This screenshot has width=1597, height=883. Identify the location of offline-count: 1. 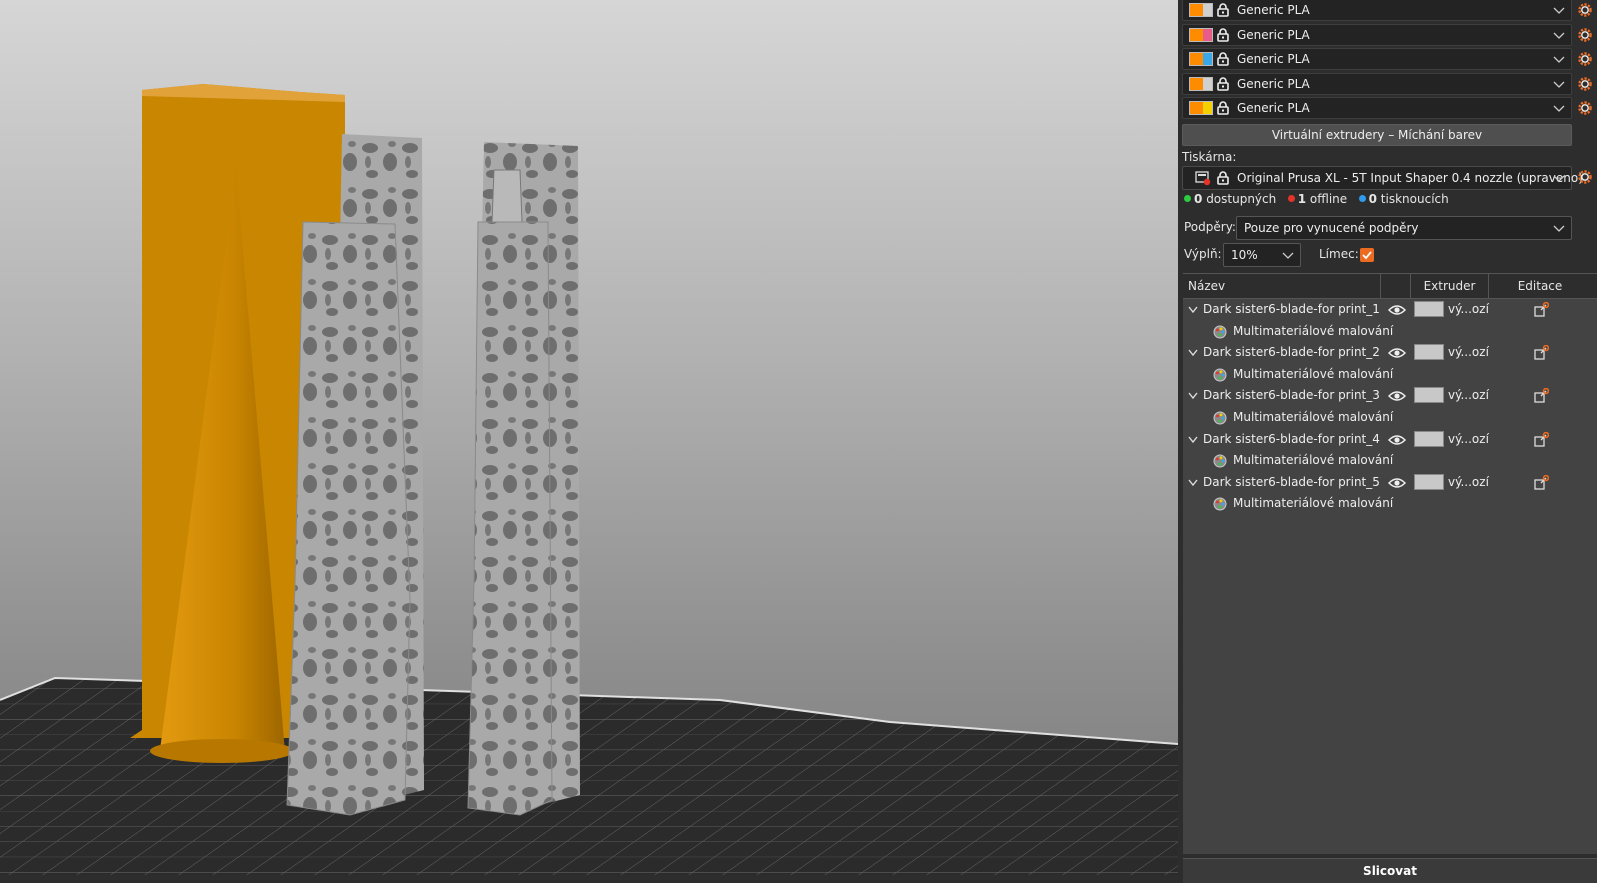
(1302, 199).